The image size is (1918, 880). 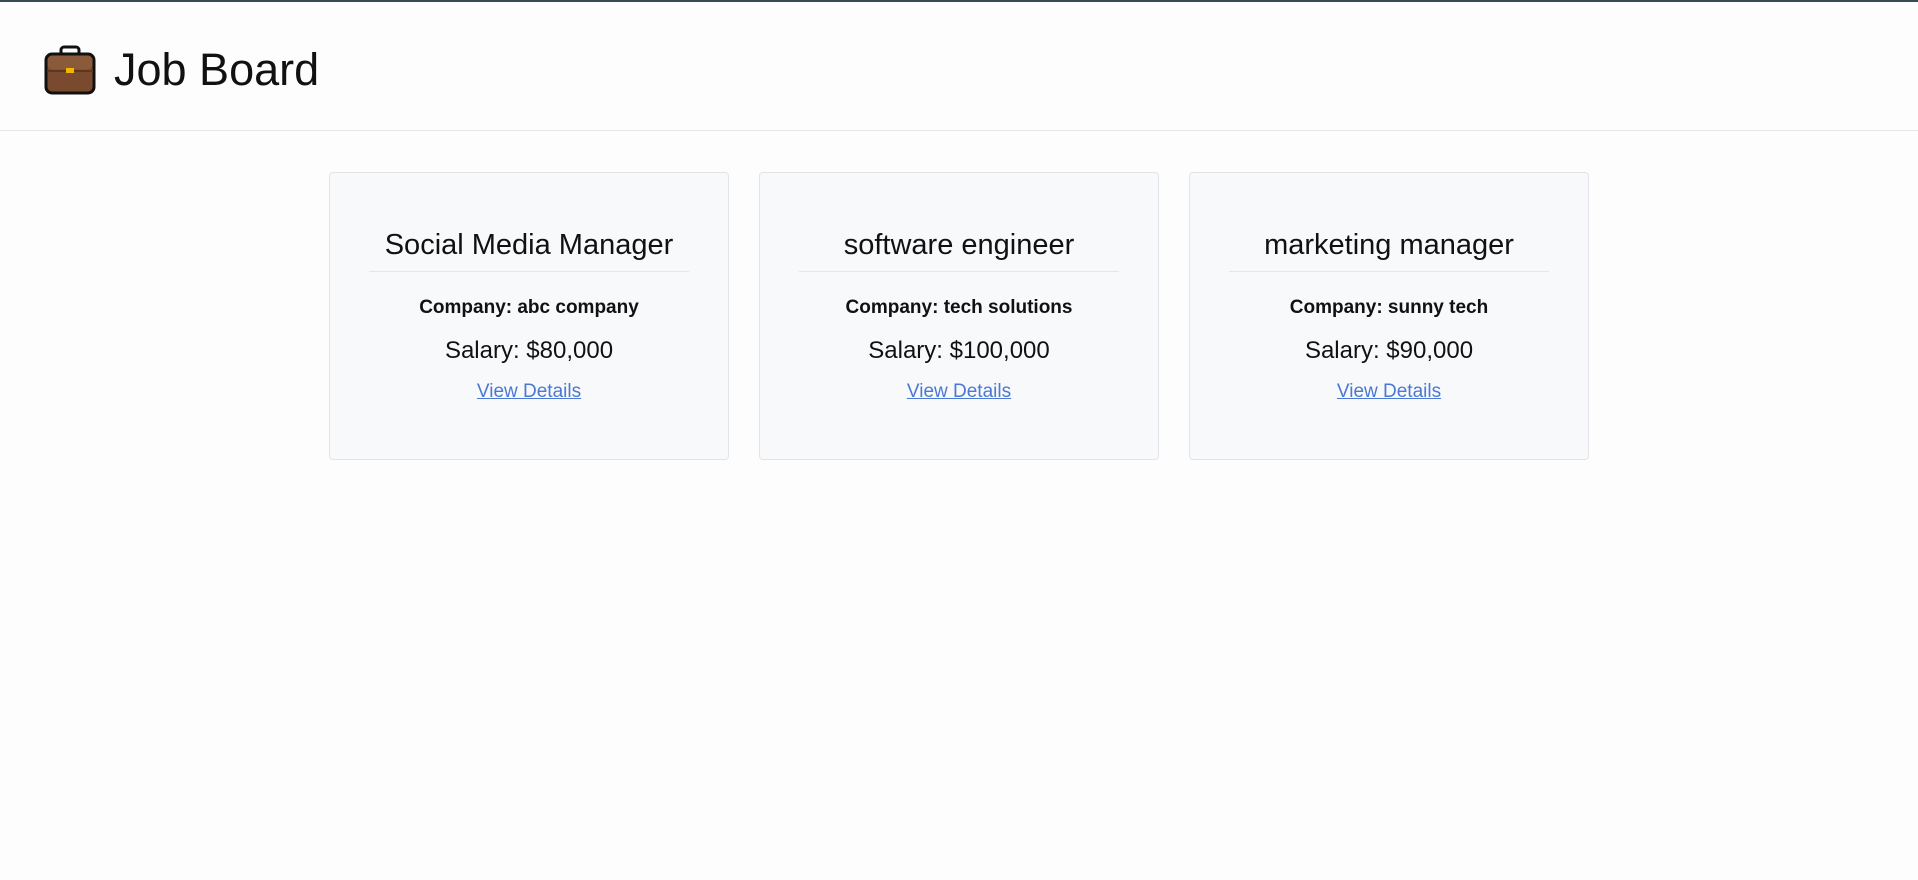 What do you see at coordinates (1389, 249) in the screenshot?
I see `job-title: marketing manager` at bounding box center [1389, 249].